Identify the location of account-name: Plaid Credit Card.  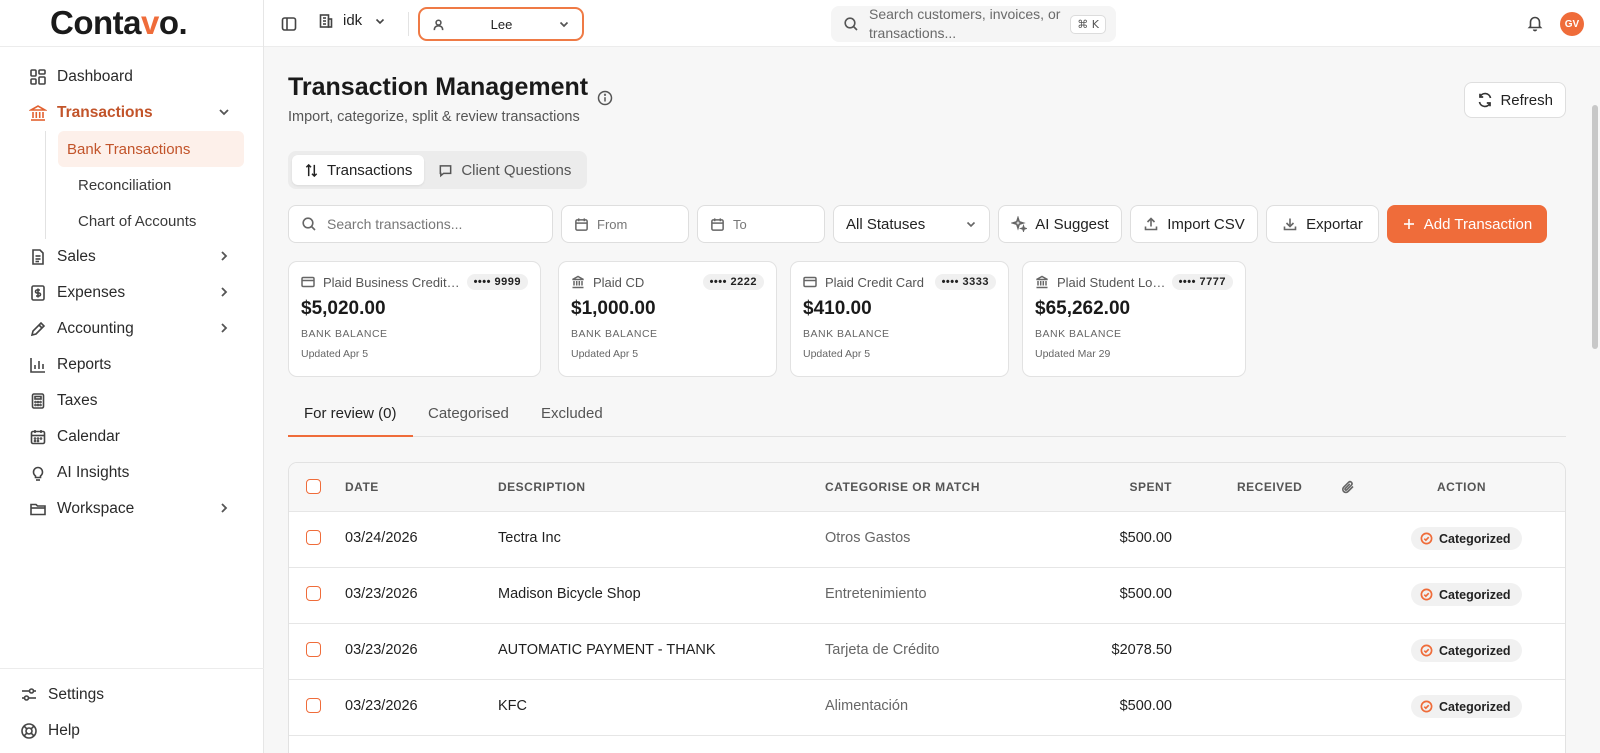
(874, 282).